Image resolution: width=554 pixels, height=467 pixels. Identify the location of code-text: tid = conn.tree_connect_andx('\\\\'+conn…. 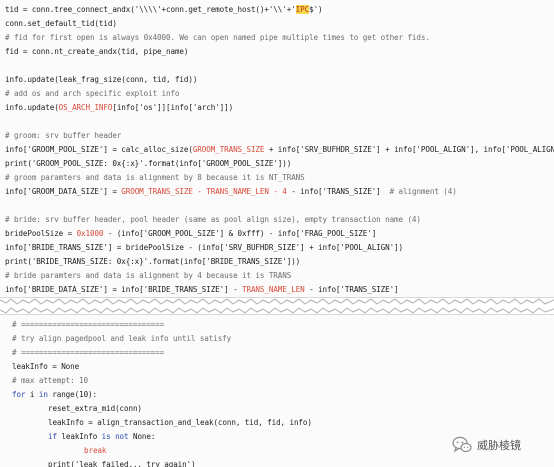
(150, 9).